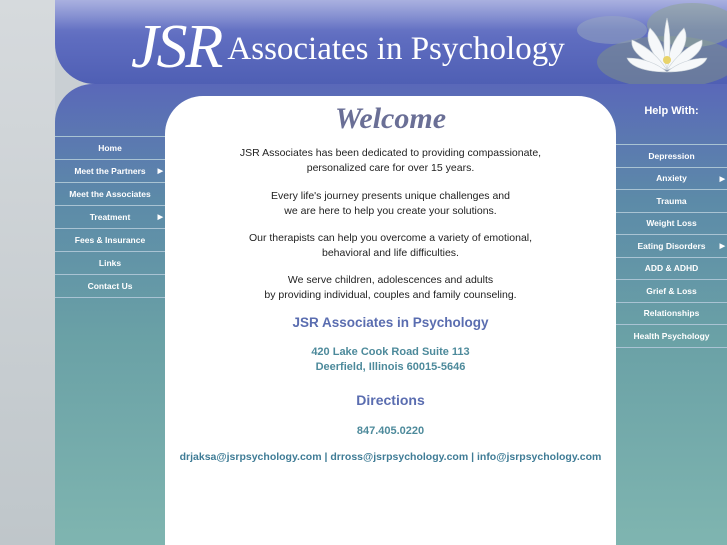  What do you see at coordinates (390, 431) in the screenshot?
I see `phone-number: 847.405.0220` at bounding box center [390, 431].